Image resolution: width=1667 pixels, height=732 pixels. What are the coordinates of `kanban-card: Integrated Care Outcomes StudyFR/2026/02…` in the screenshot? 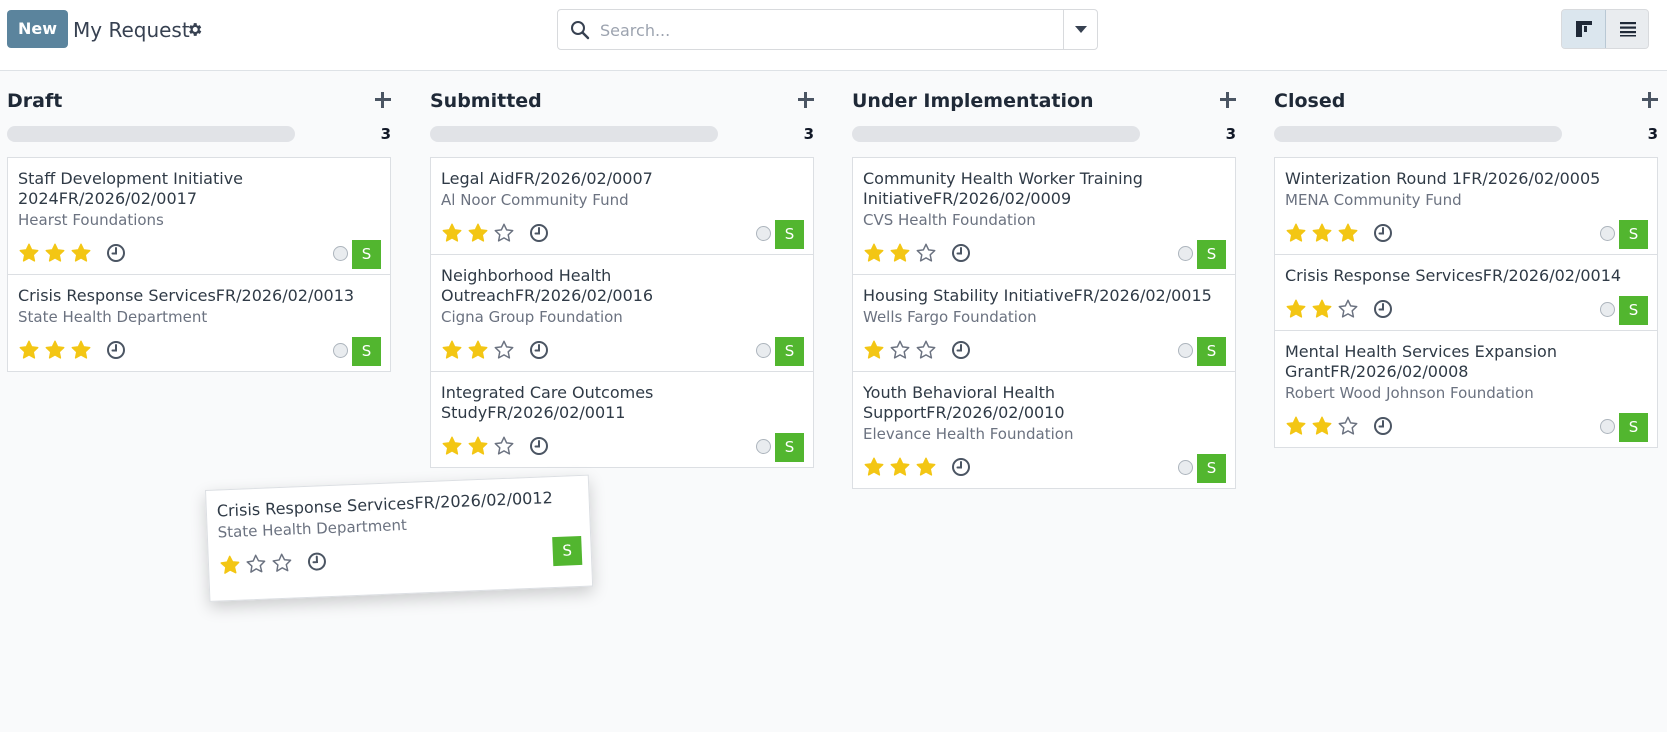 It's located at (622, 419).